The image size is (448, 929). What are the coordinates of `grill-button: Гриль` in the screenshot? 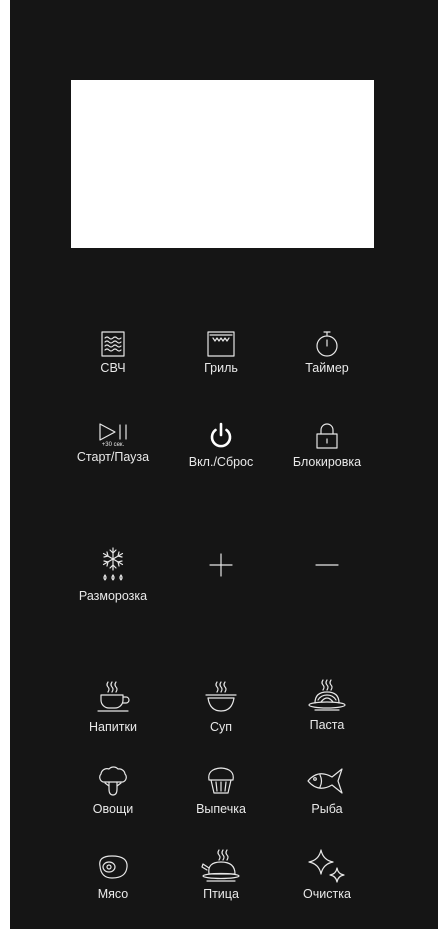 It's located at (221, 363).